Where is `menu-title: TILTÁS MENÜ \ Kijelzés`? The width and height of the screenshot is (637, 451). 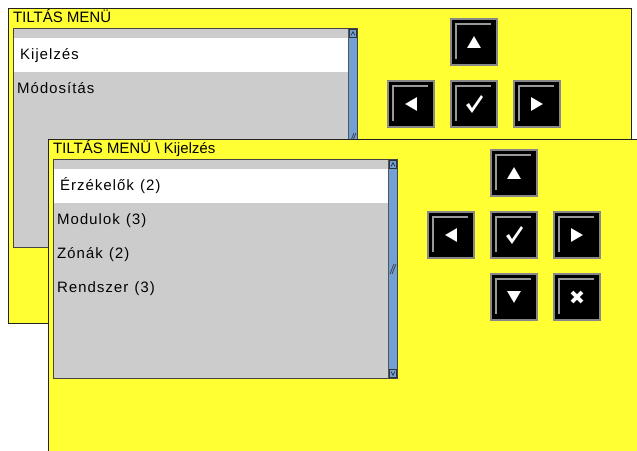 menu-title: TILTÁS MENÜ \ Kijelzés is located at coordinates (134, 149).